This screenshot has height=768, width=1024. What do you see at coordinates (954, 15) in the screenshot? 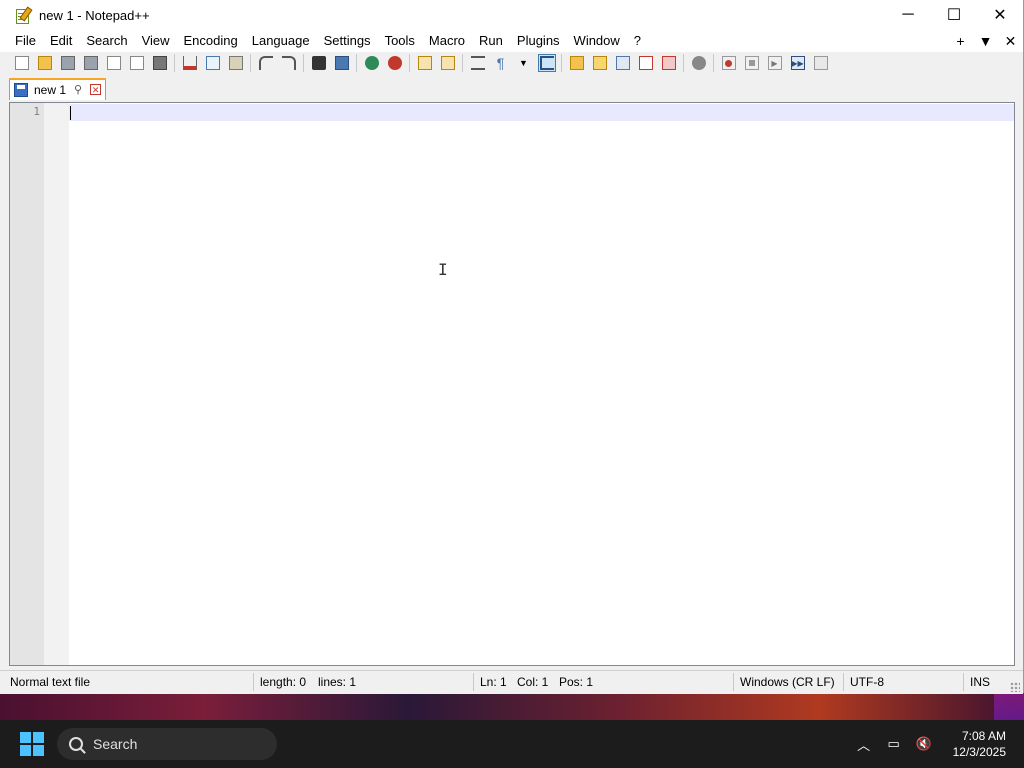
I see `maximize-button: ☐` at bounding box center [954, 15].